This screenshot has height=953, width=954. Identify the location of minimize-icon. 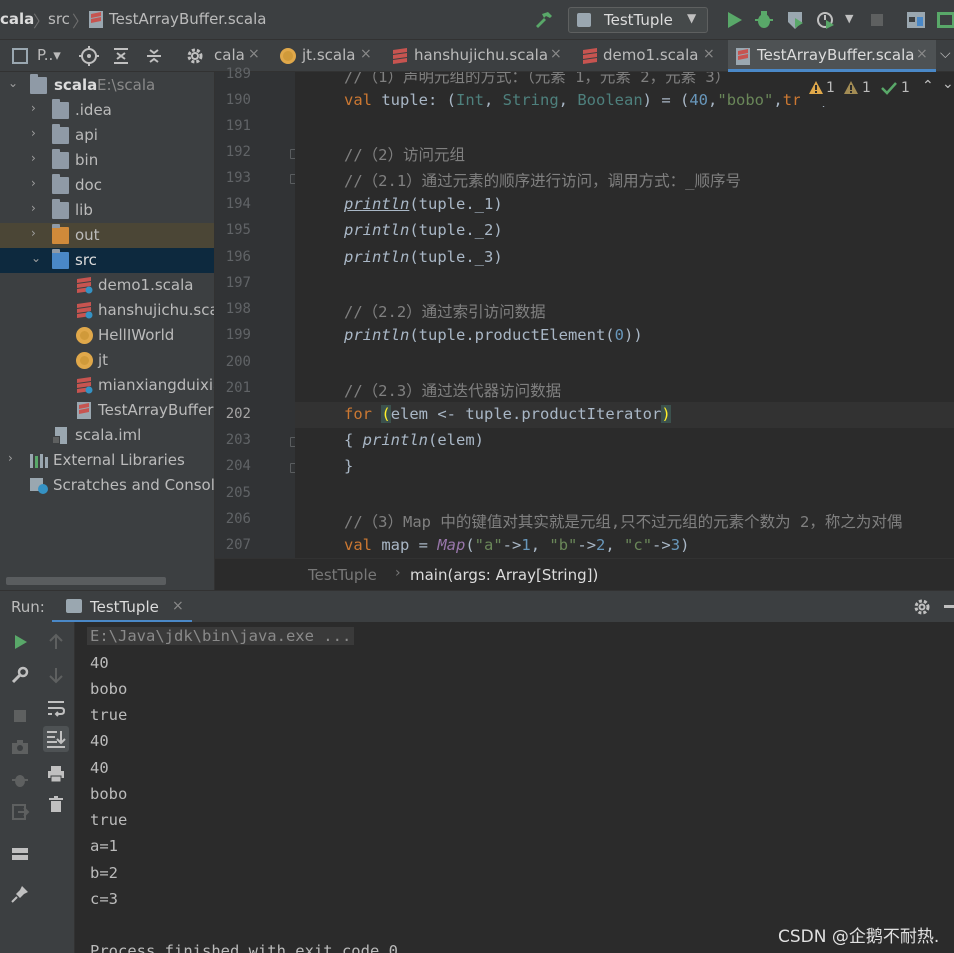
(949, 606).